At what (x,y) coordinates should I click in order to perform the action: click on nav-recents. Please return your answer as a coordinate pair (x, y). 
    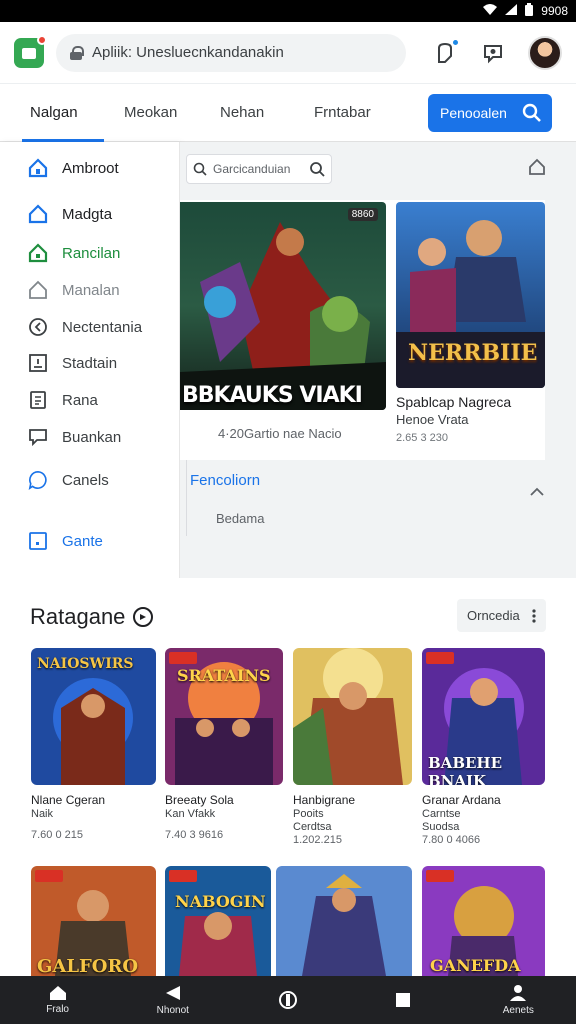
    Looking at the image, I should click on (403, 1000).